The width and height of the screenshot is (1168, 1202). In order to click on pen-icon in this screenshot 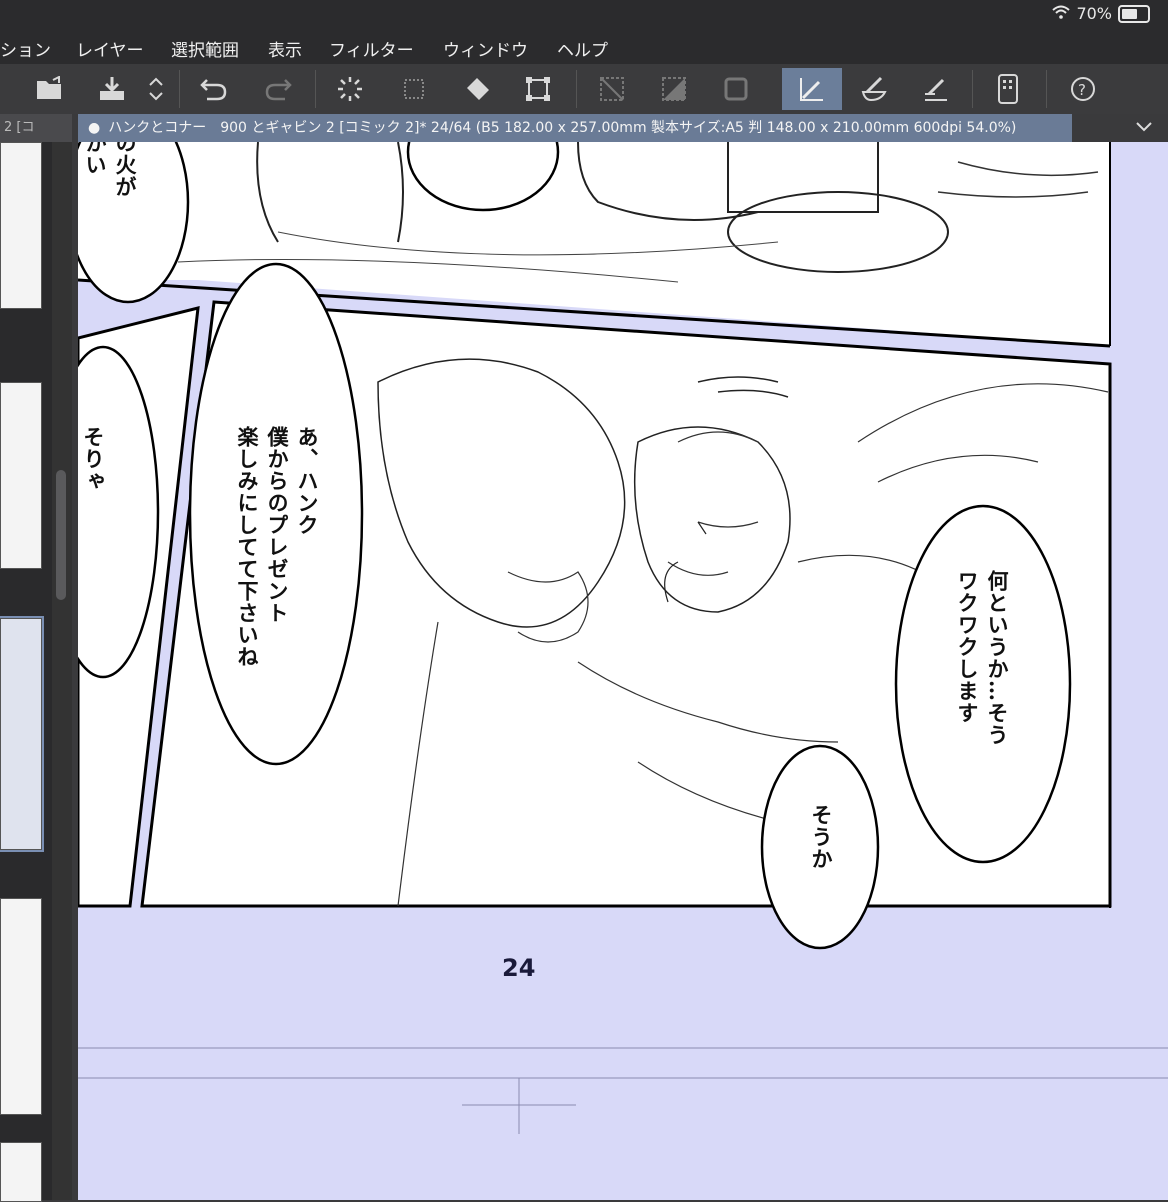, I will do `click(812, 89)`.